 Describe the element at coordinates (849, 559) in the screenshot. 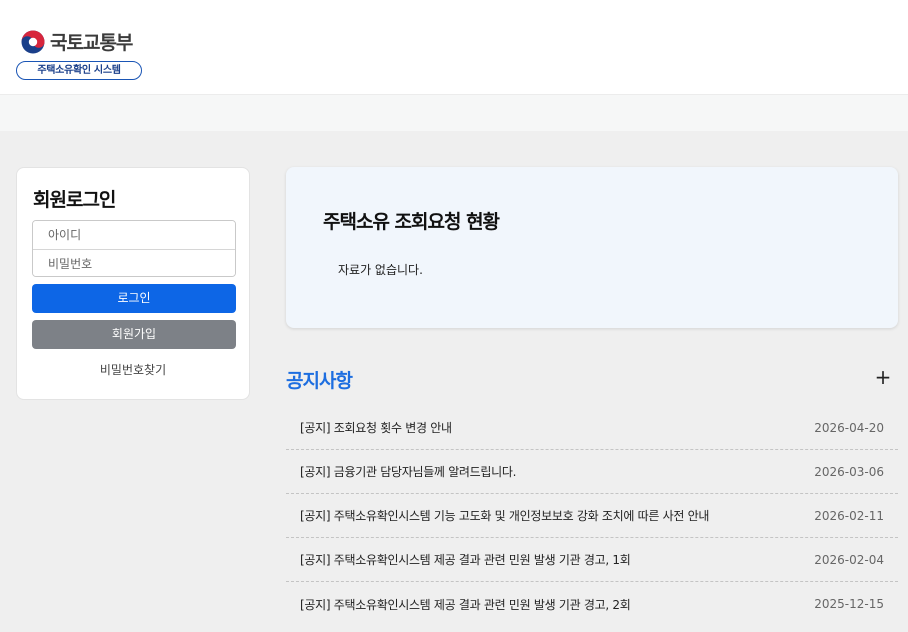

I see `notice-date: 2026-02-04` at that location.